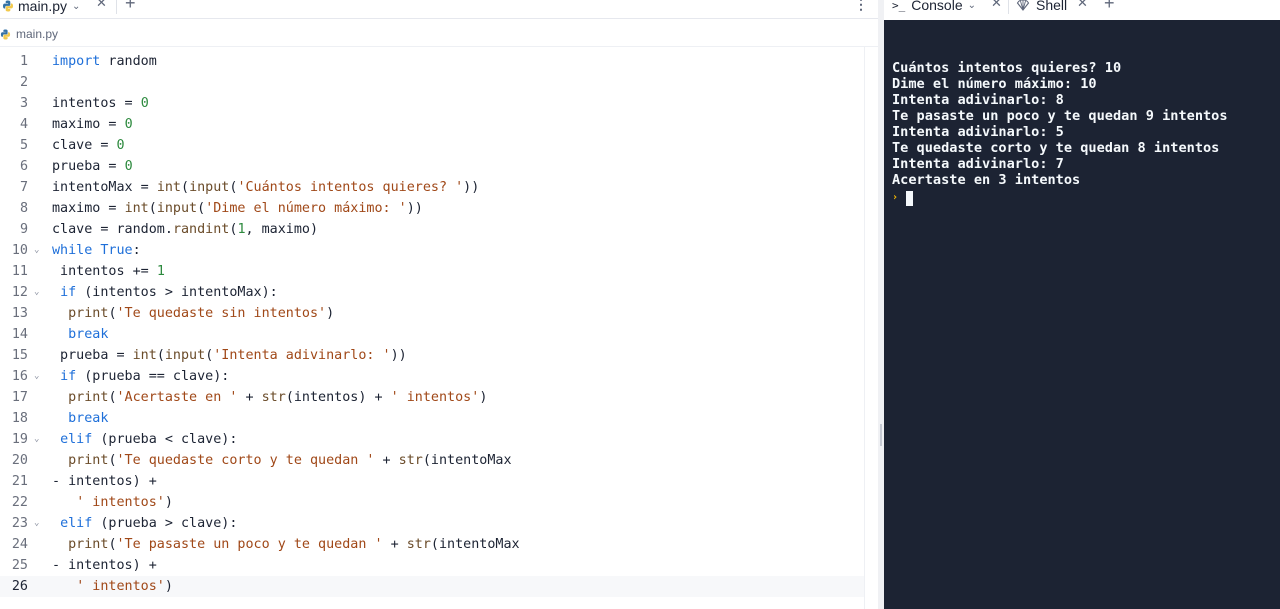 This screenshot has width=1280, height=609. I want to click on console-output-line: Dime el número máximo: 10, so click(994, 84).